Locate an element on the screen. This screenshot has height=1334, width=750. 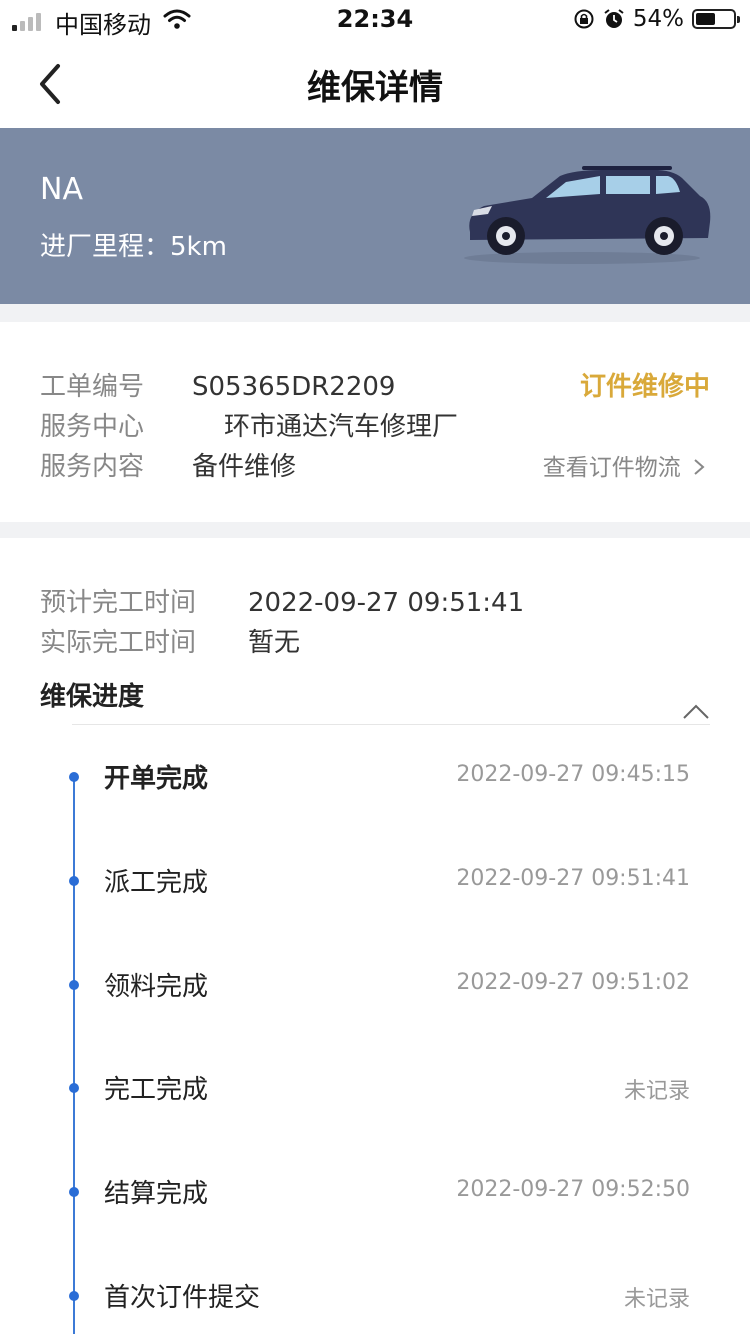
chevron-up-icon is located at coordinates (696, 712).